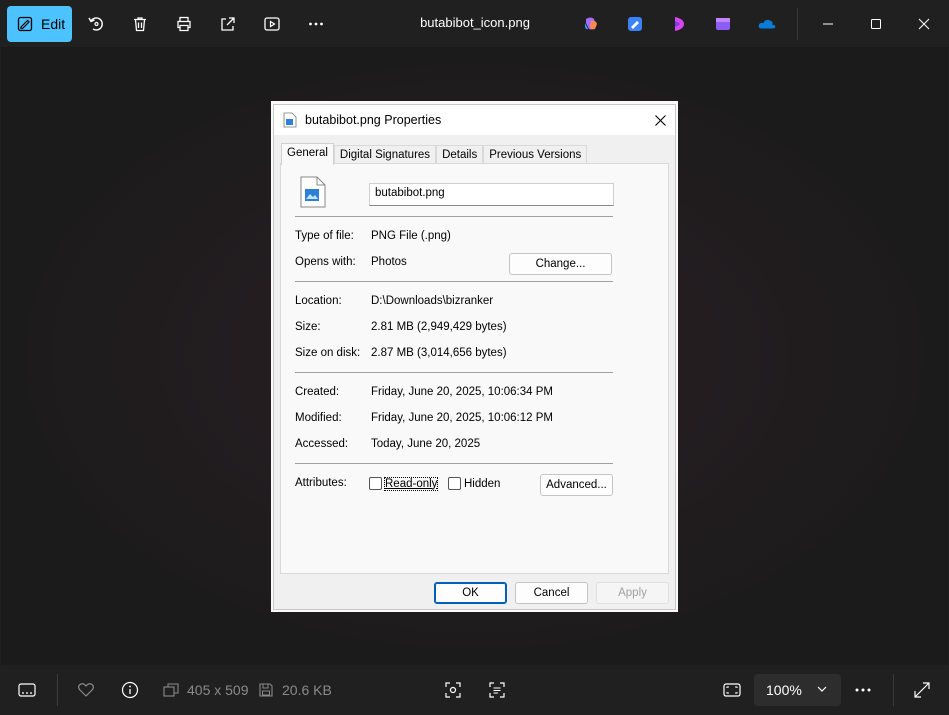 Image resolution: width=949 pixels, height=715 pixels. Describe the element at coordinates (679, 24) in the screenshot. I see `clipchamp-icon` at that location.